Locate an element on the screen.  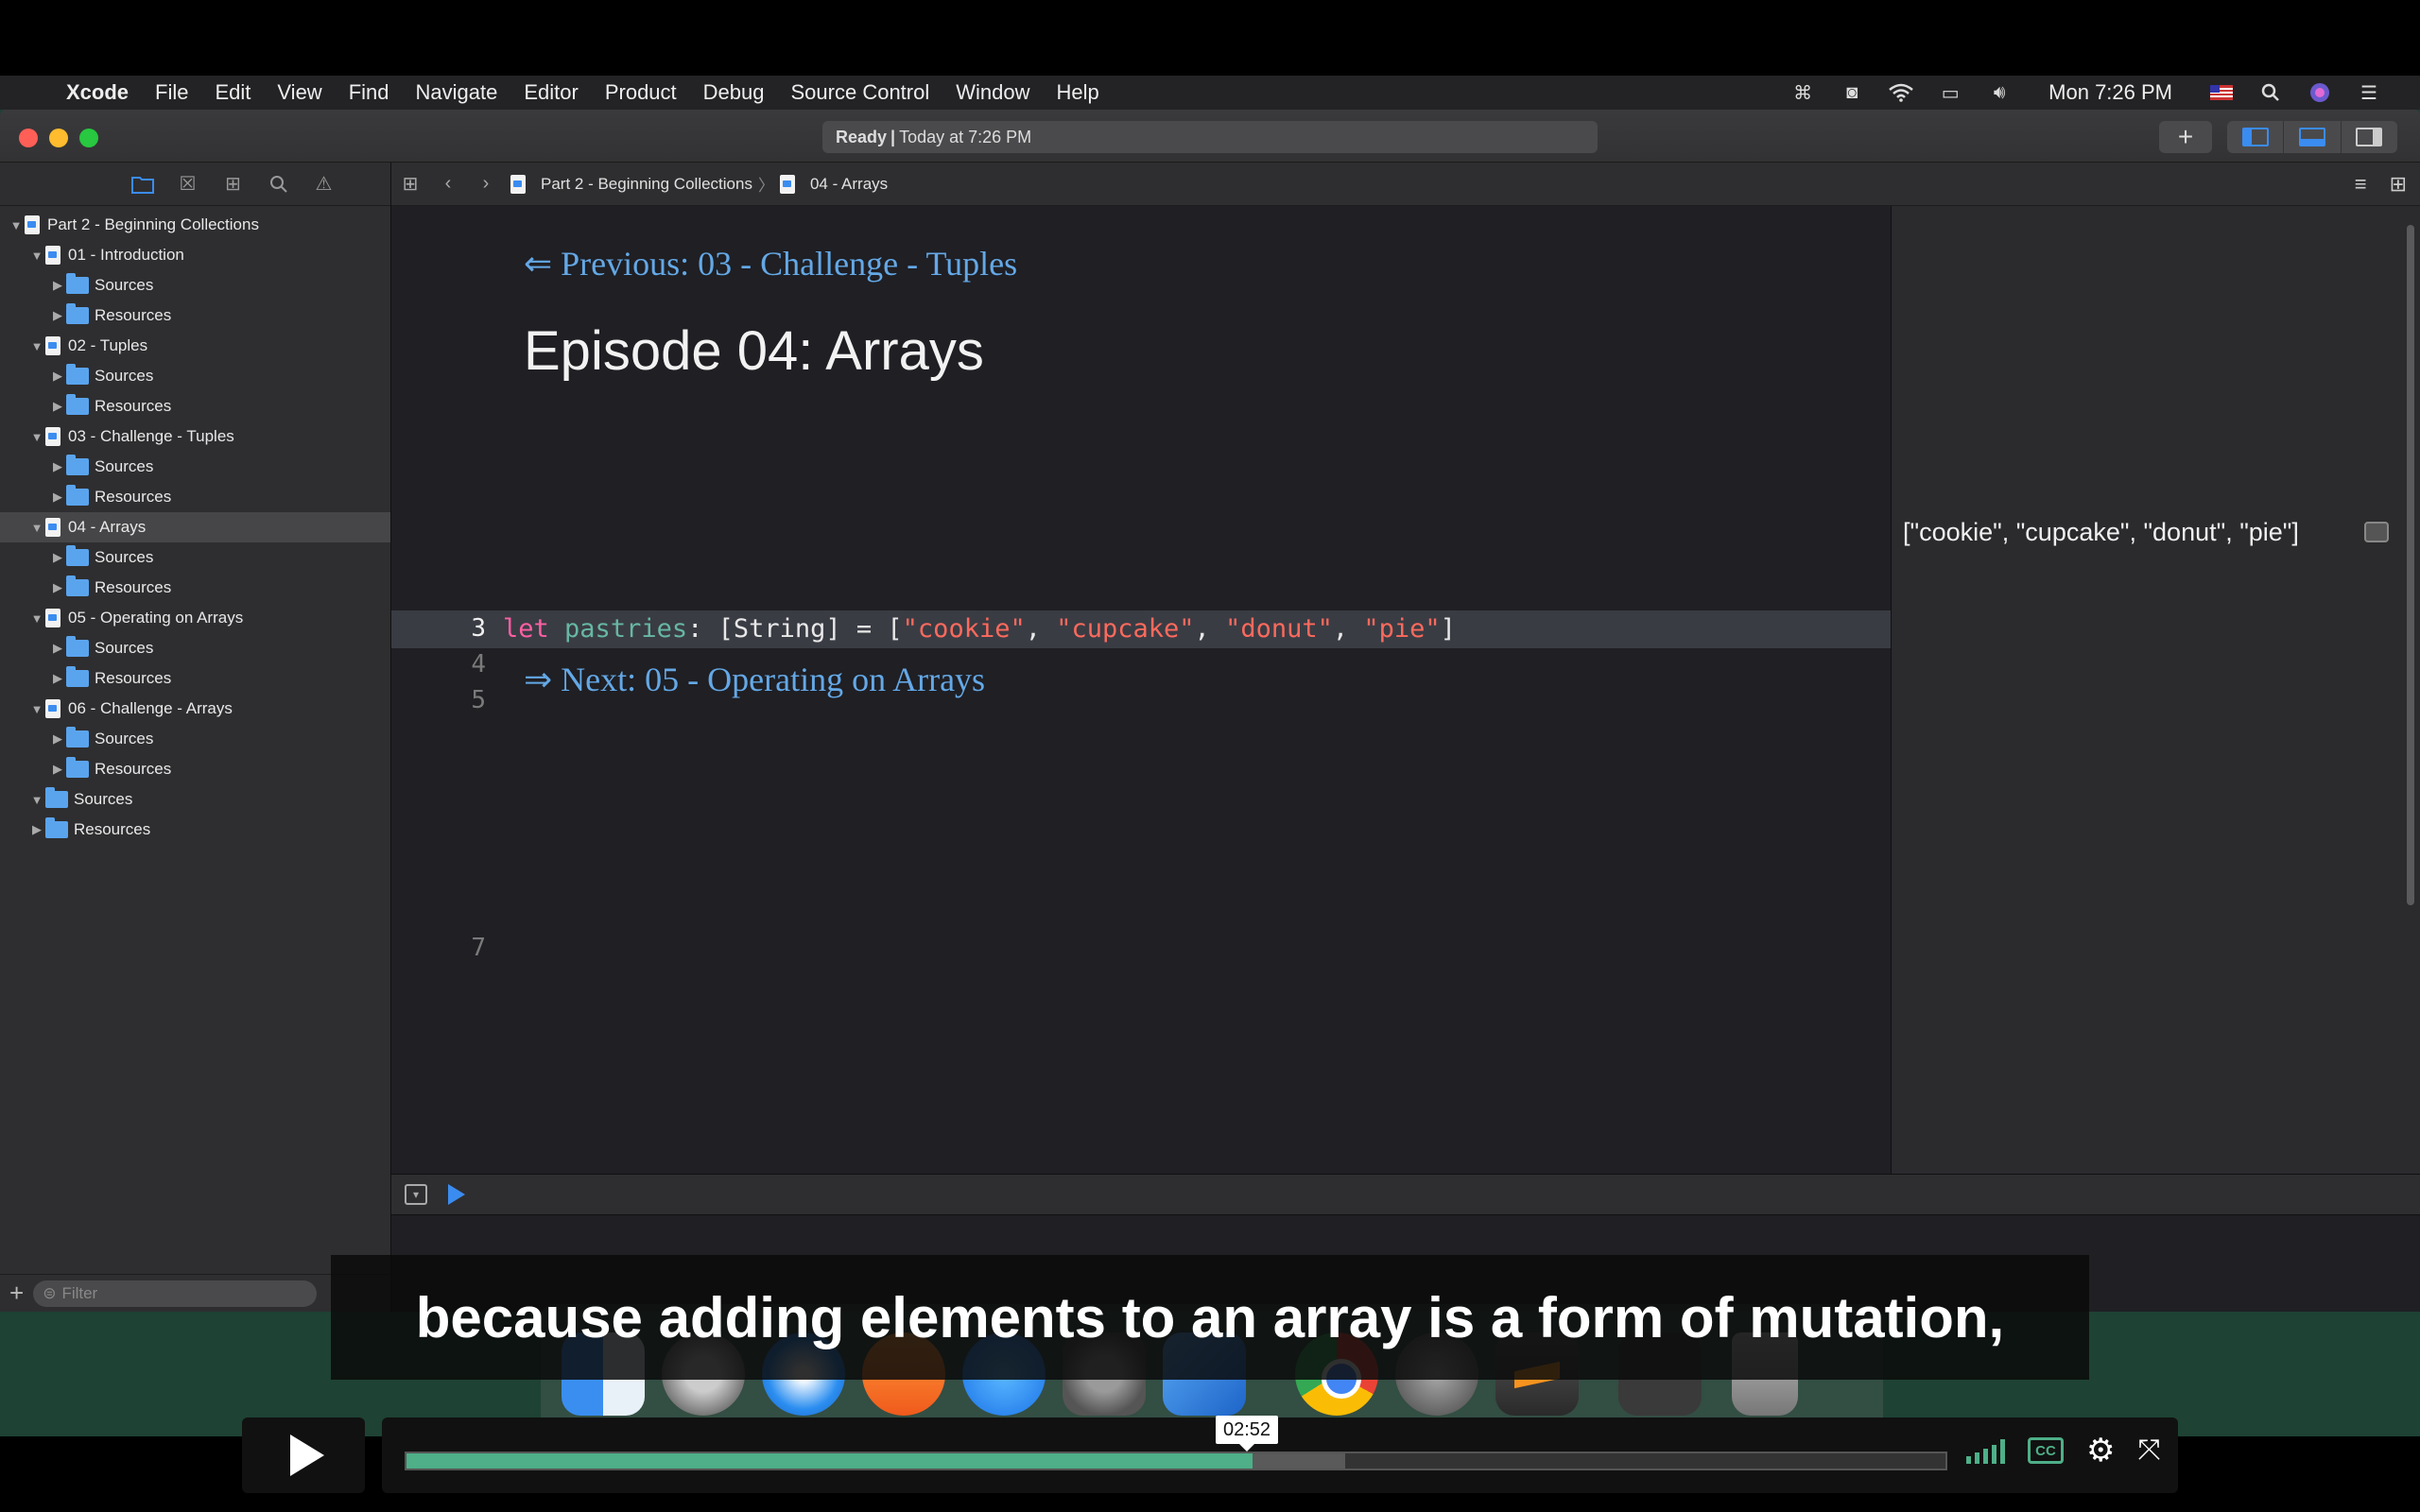
related-items-icon: ⊞ is located at coordinates (410, 184).